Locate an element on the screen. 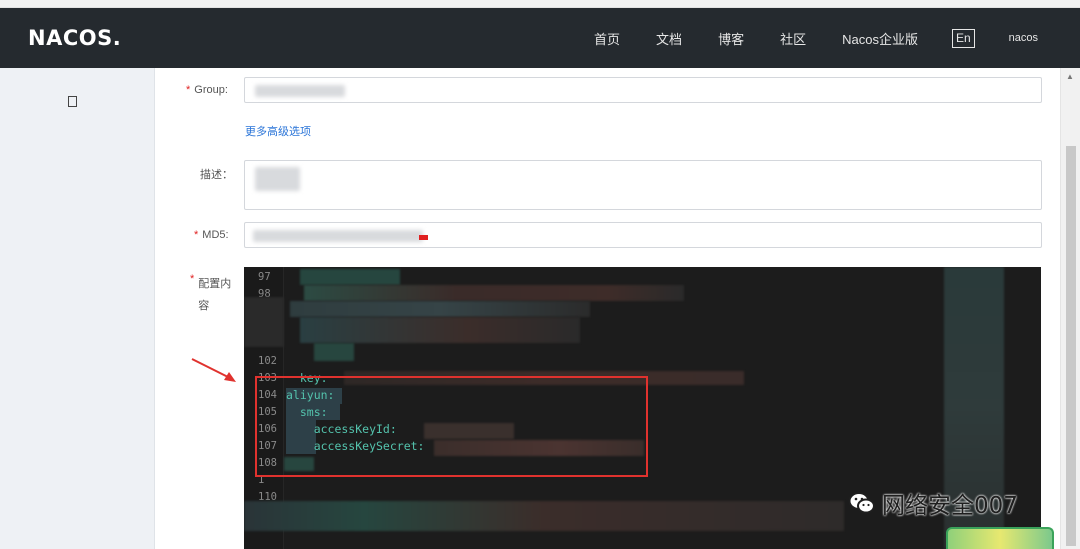  scroll-up-icon: ▲ is located at coordinates (1070, 76).